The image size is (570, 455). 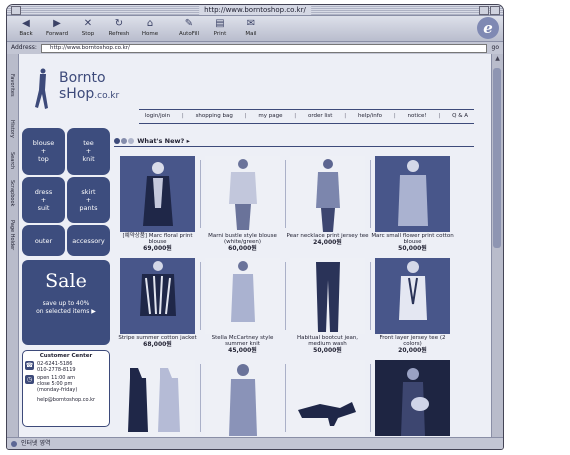 What do you see at coordinates (88, 23) in the screenshot?
I see `stop-icon: ✕` at bounding box center [88, 23].